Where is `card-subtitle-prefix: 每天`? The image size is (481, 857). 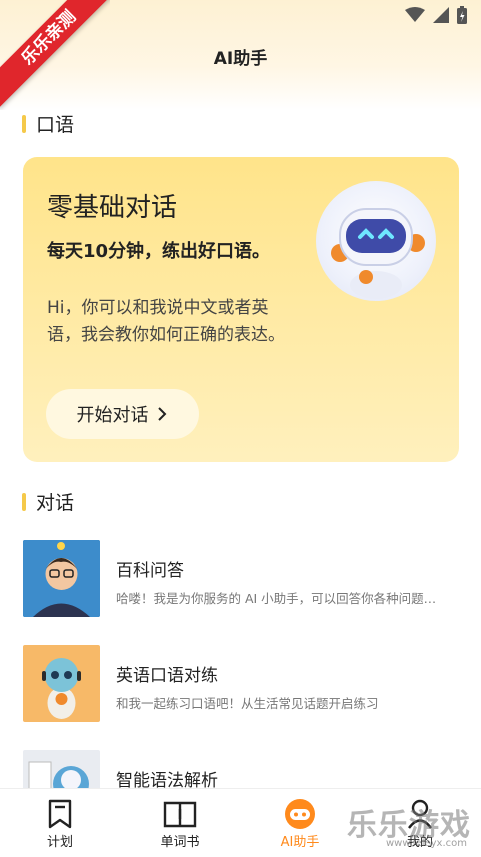 card-subtitle-prefix: 每天 is located at coordinates (65, 251).